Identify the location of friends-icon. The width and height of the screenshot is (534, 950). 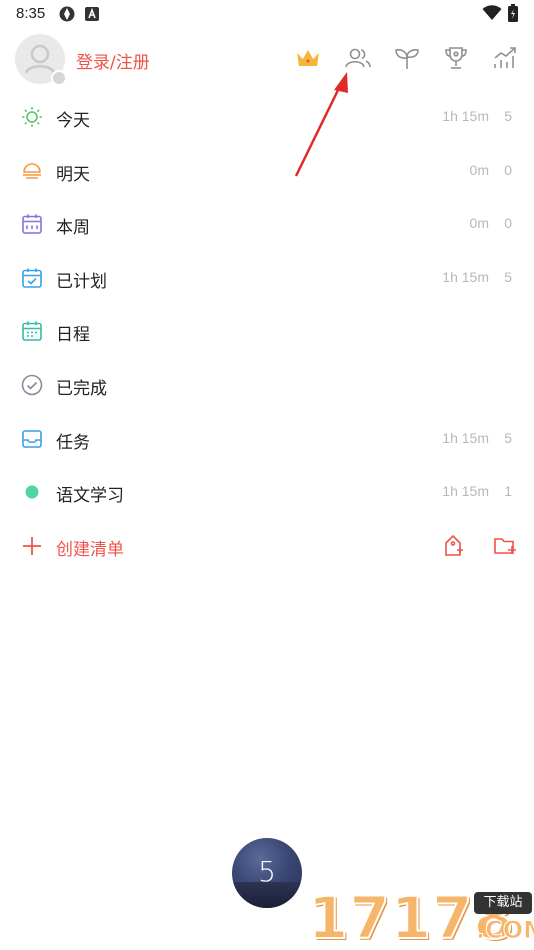
(358, 58).